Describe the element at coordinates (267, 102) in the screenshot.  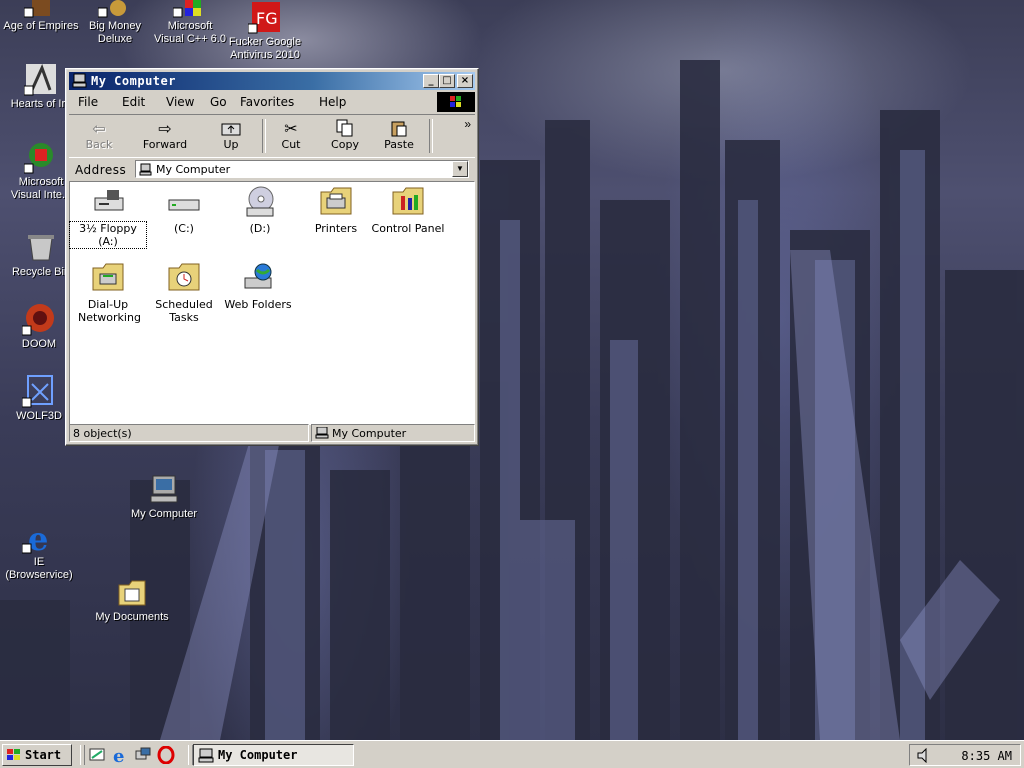
I see `menu-favorites: Favorites` at that location.